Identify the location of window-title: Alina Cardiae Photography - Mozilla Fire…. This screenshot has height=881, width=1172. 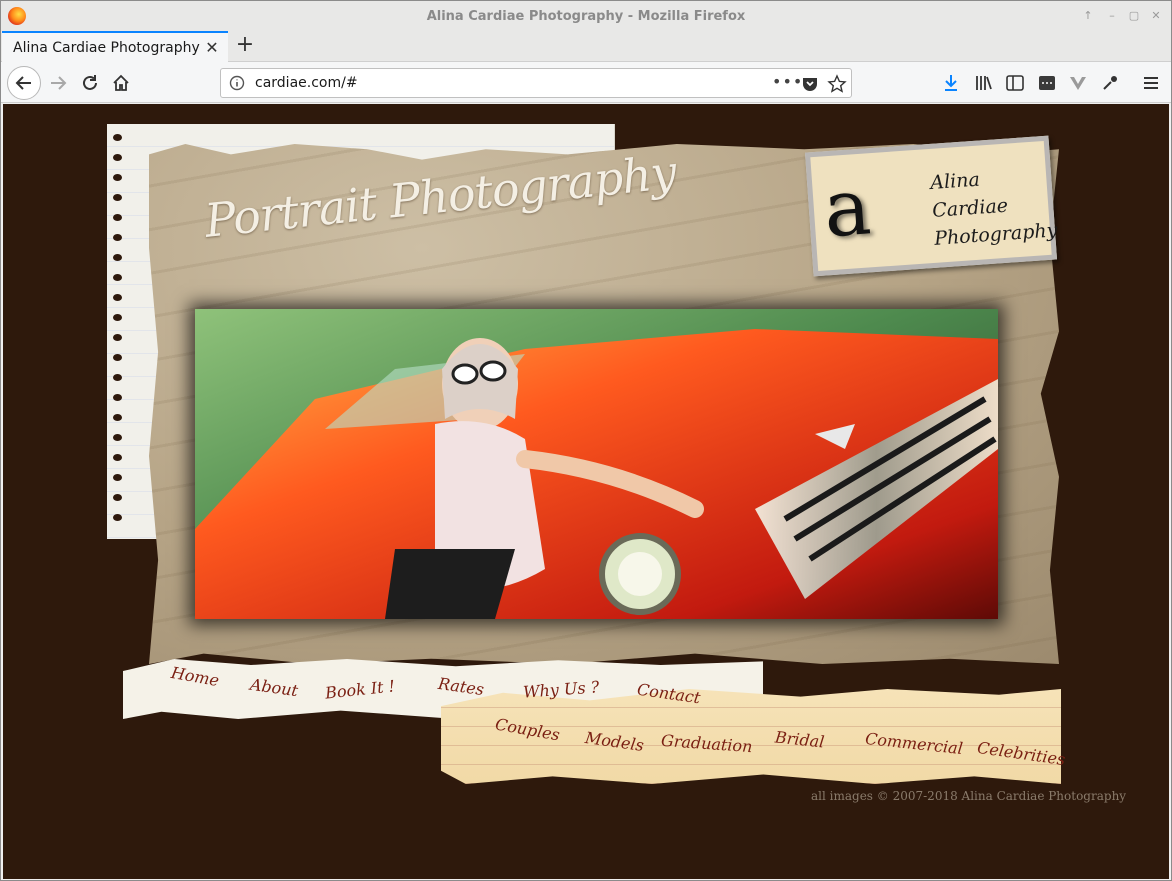
(586, 16).